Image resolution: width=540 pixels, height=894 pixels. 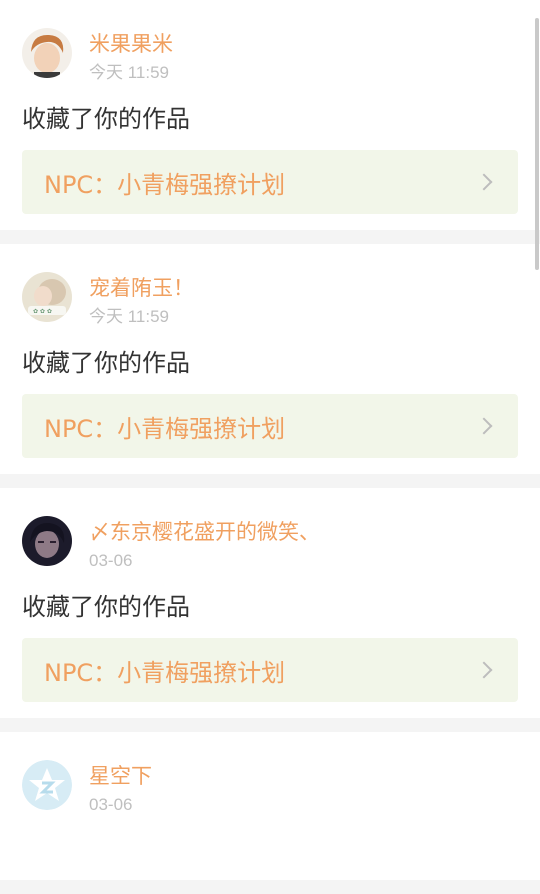 I want to click on notification-header: 星空下 03-06, so click(x=270, y=776).